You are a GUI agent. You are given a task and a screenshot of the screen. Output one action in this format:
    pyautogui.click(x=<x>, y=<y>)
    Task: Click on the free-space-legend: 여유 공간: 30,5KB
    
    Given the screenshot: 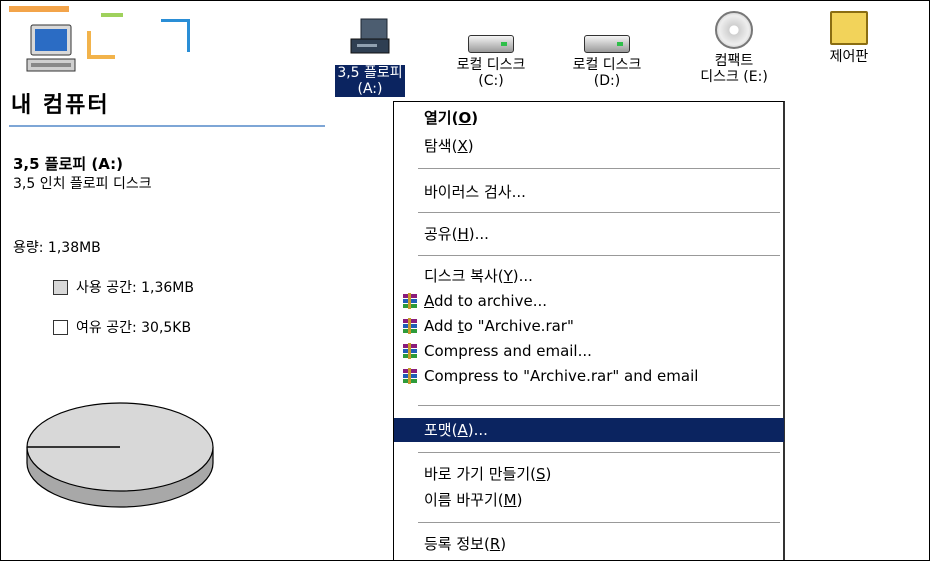 What is the action you would take?
    pyautogui.click(x=122, y=327)
    